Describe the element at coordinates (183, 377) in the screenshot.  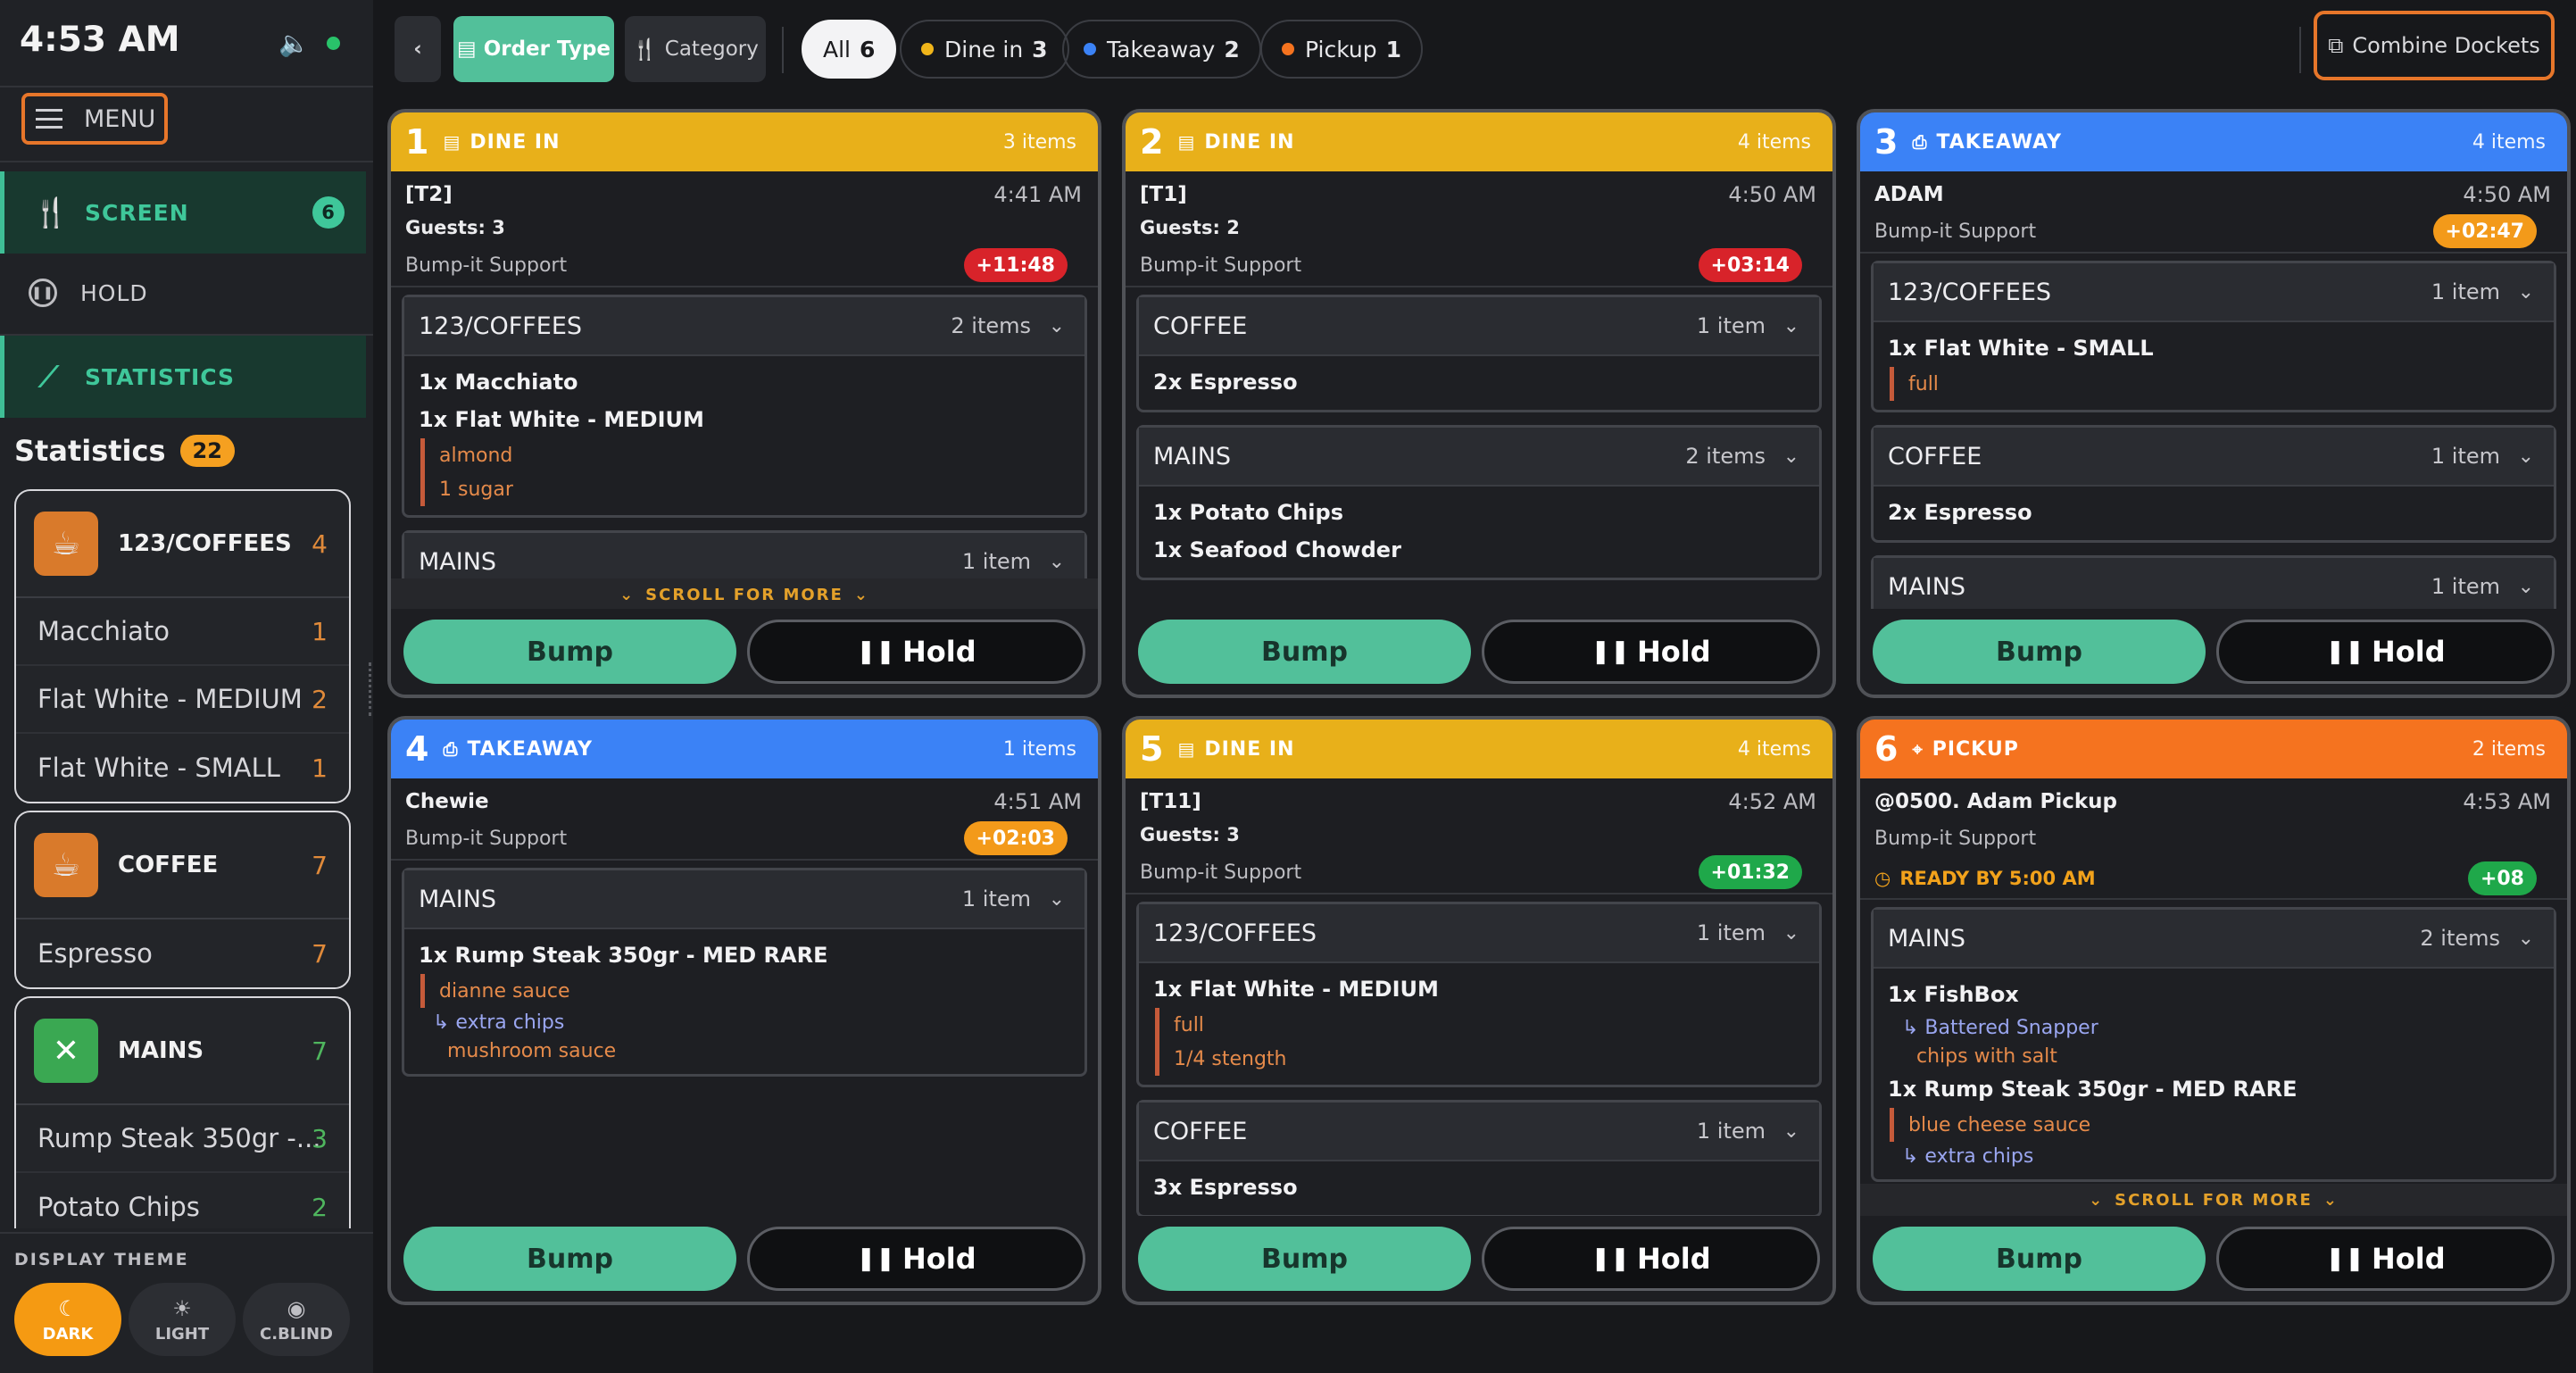
I see `nav-item-statistics: ⟋ STATISTICS` at that location.